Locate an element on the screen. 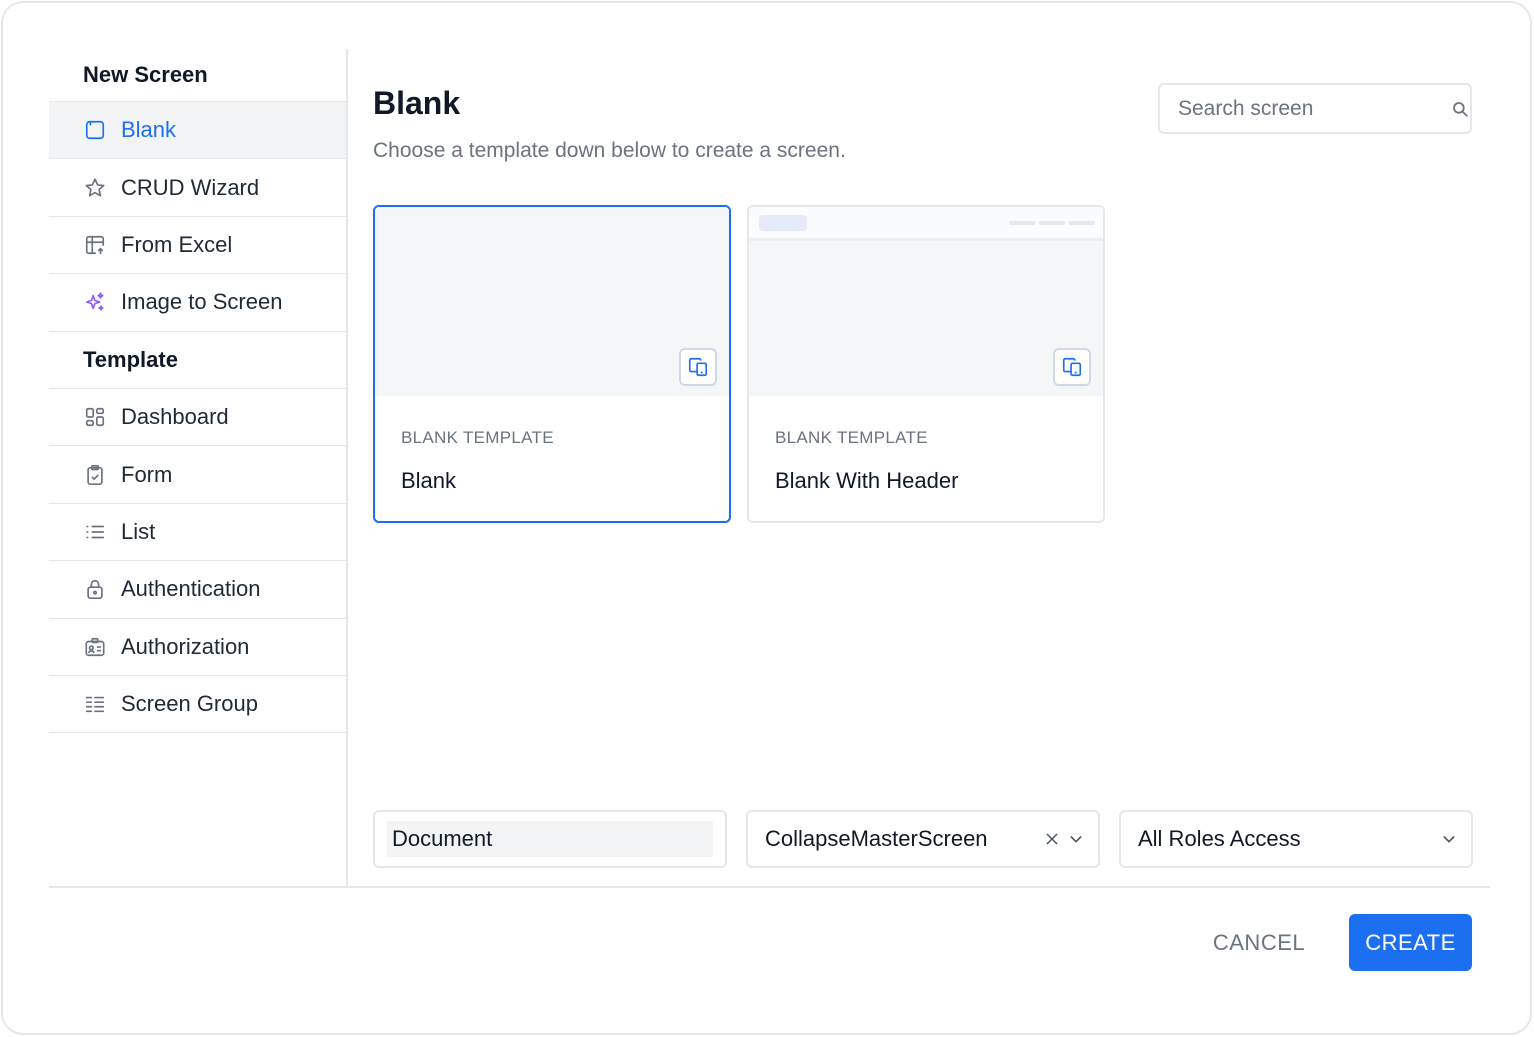 This screenshot has width=1534, height=1037. search-input is located at coordinates (1313, 108).